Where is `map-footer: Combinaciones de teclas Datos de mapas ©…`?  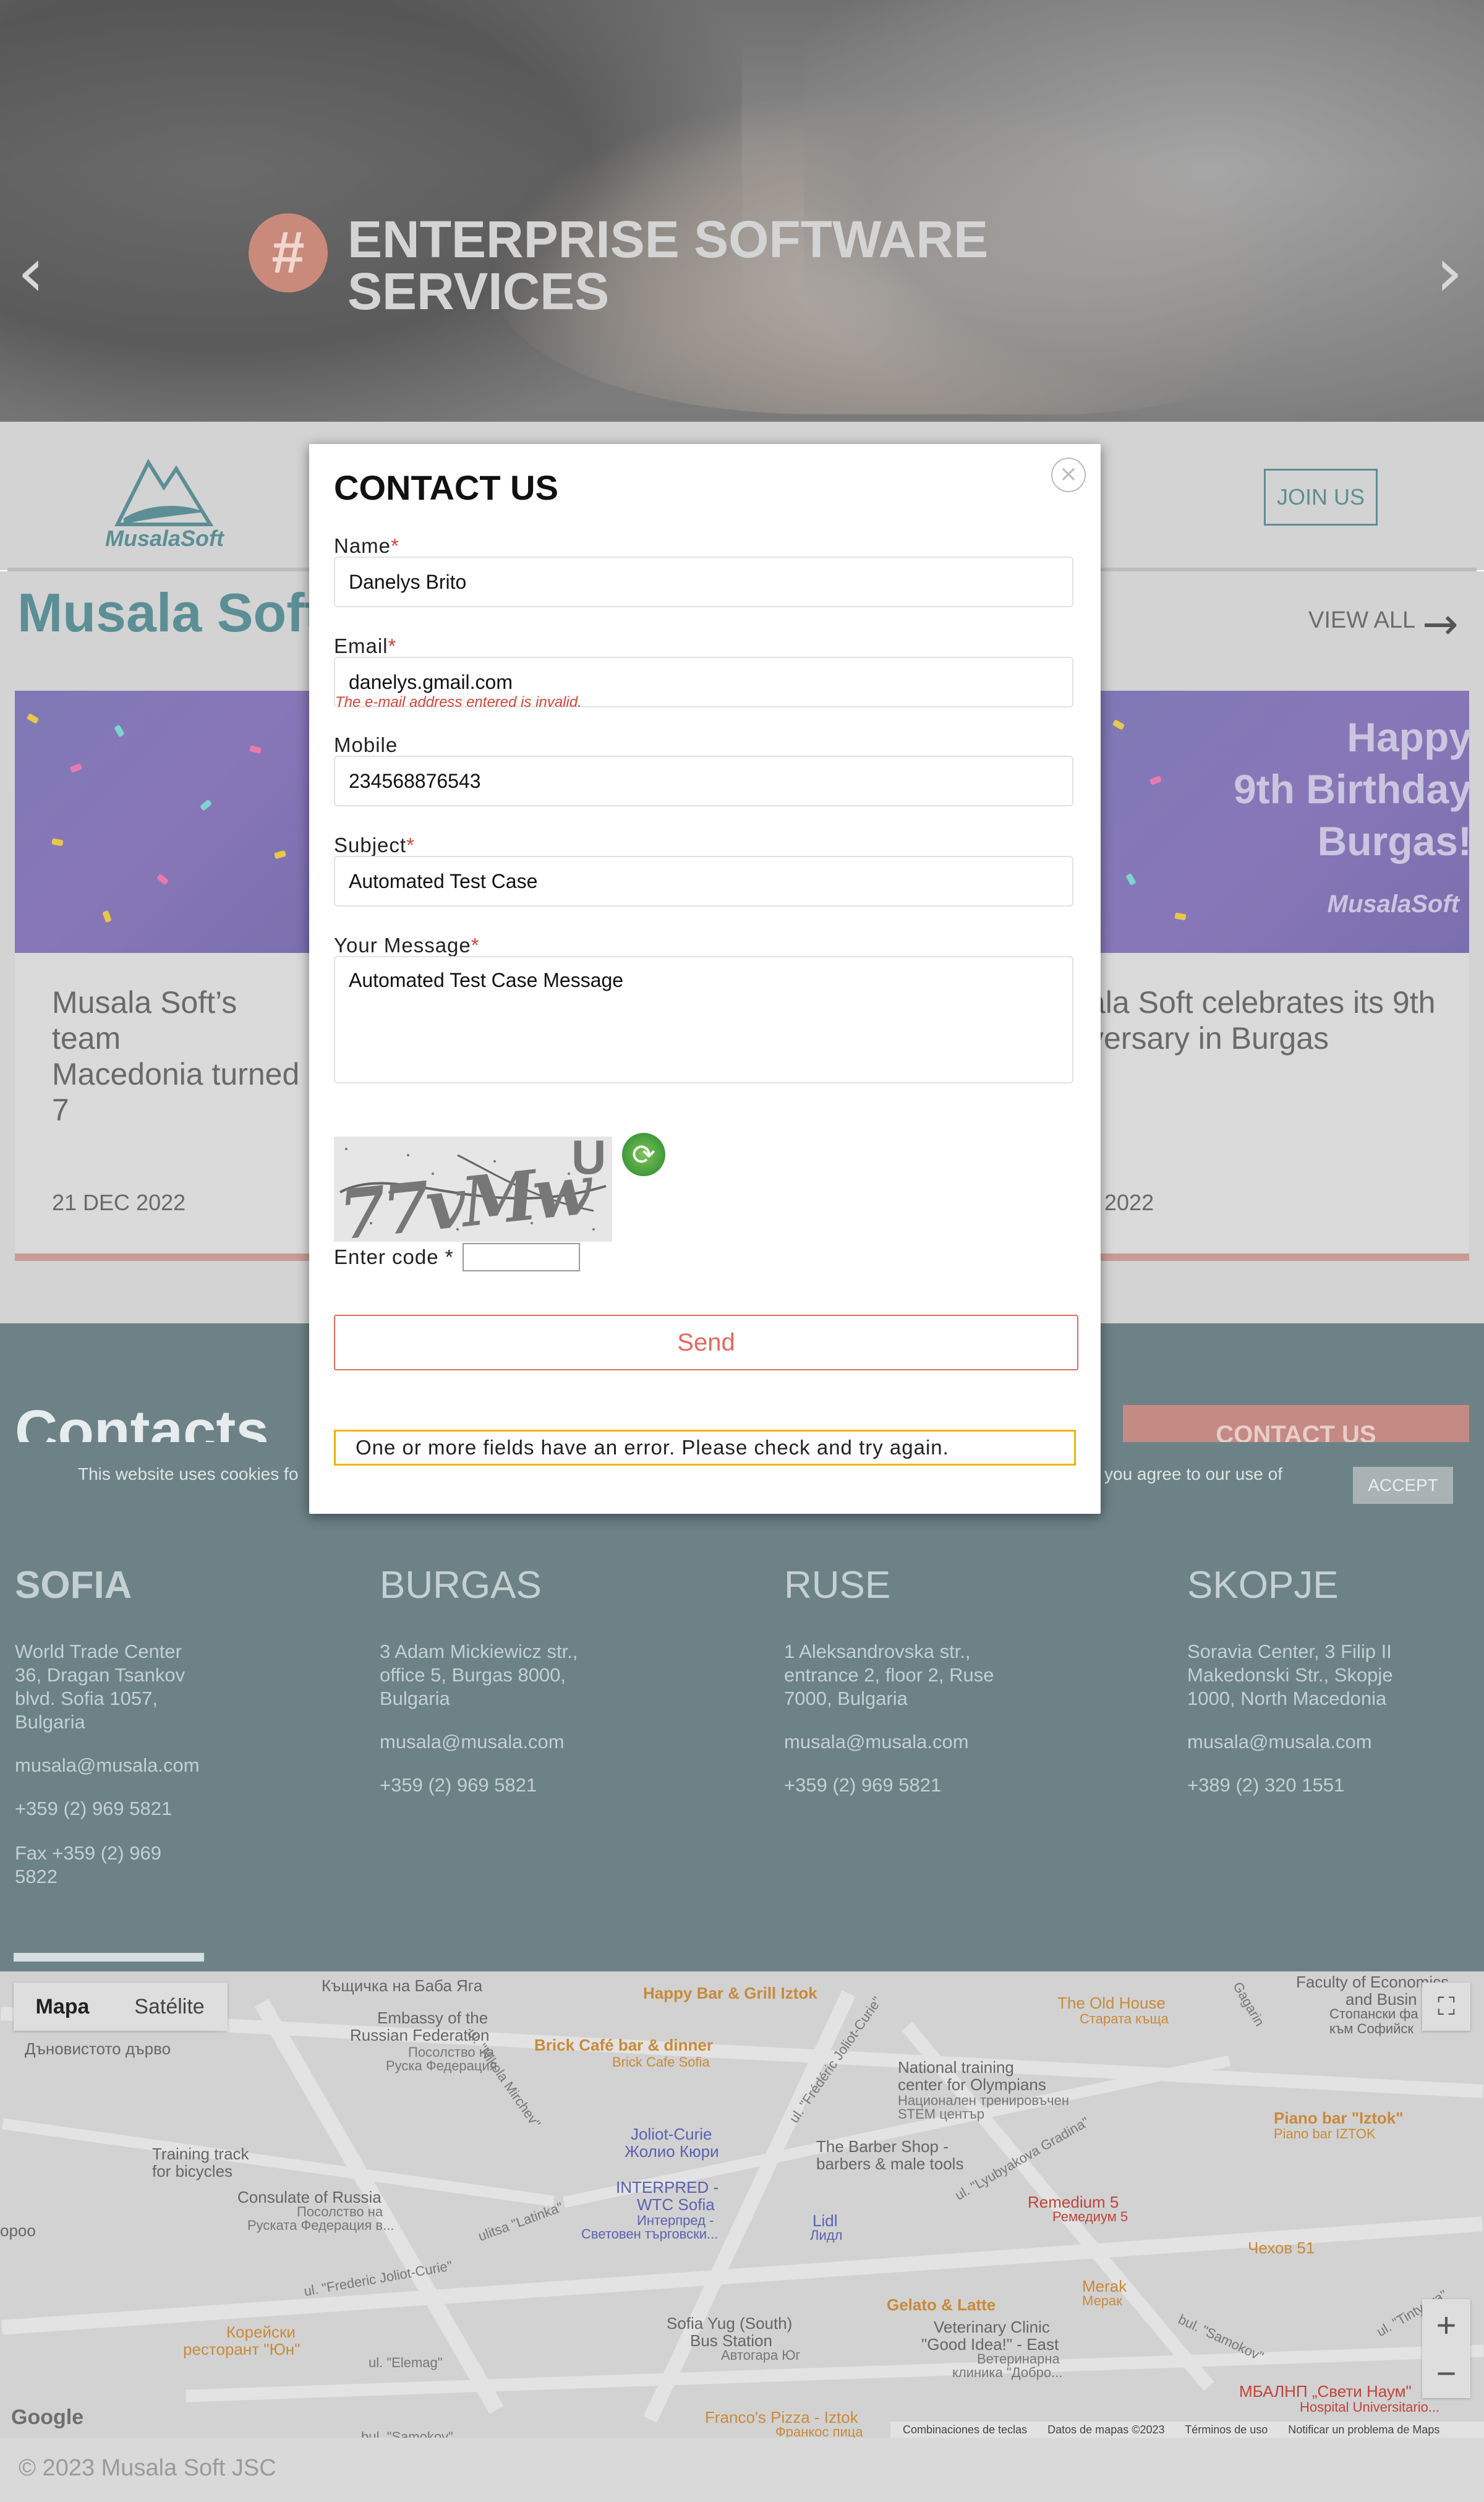
map-footer: Combinaciones de teclas Datos de mapas ©… is located at coordinates (1187, 2430).